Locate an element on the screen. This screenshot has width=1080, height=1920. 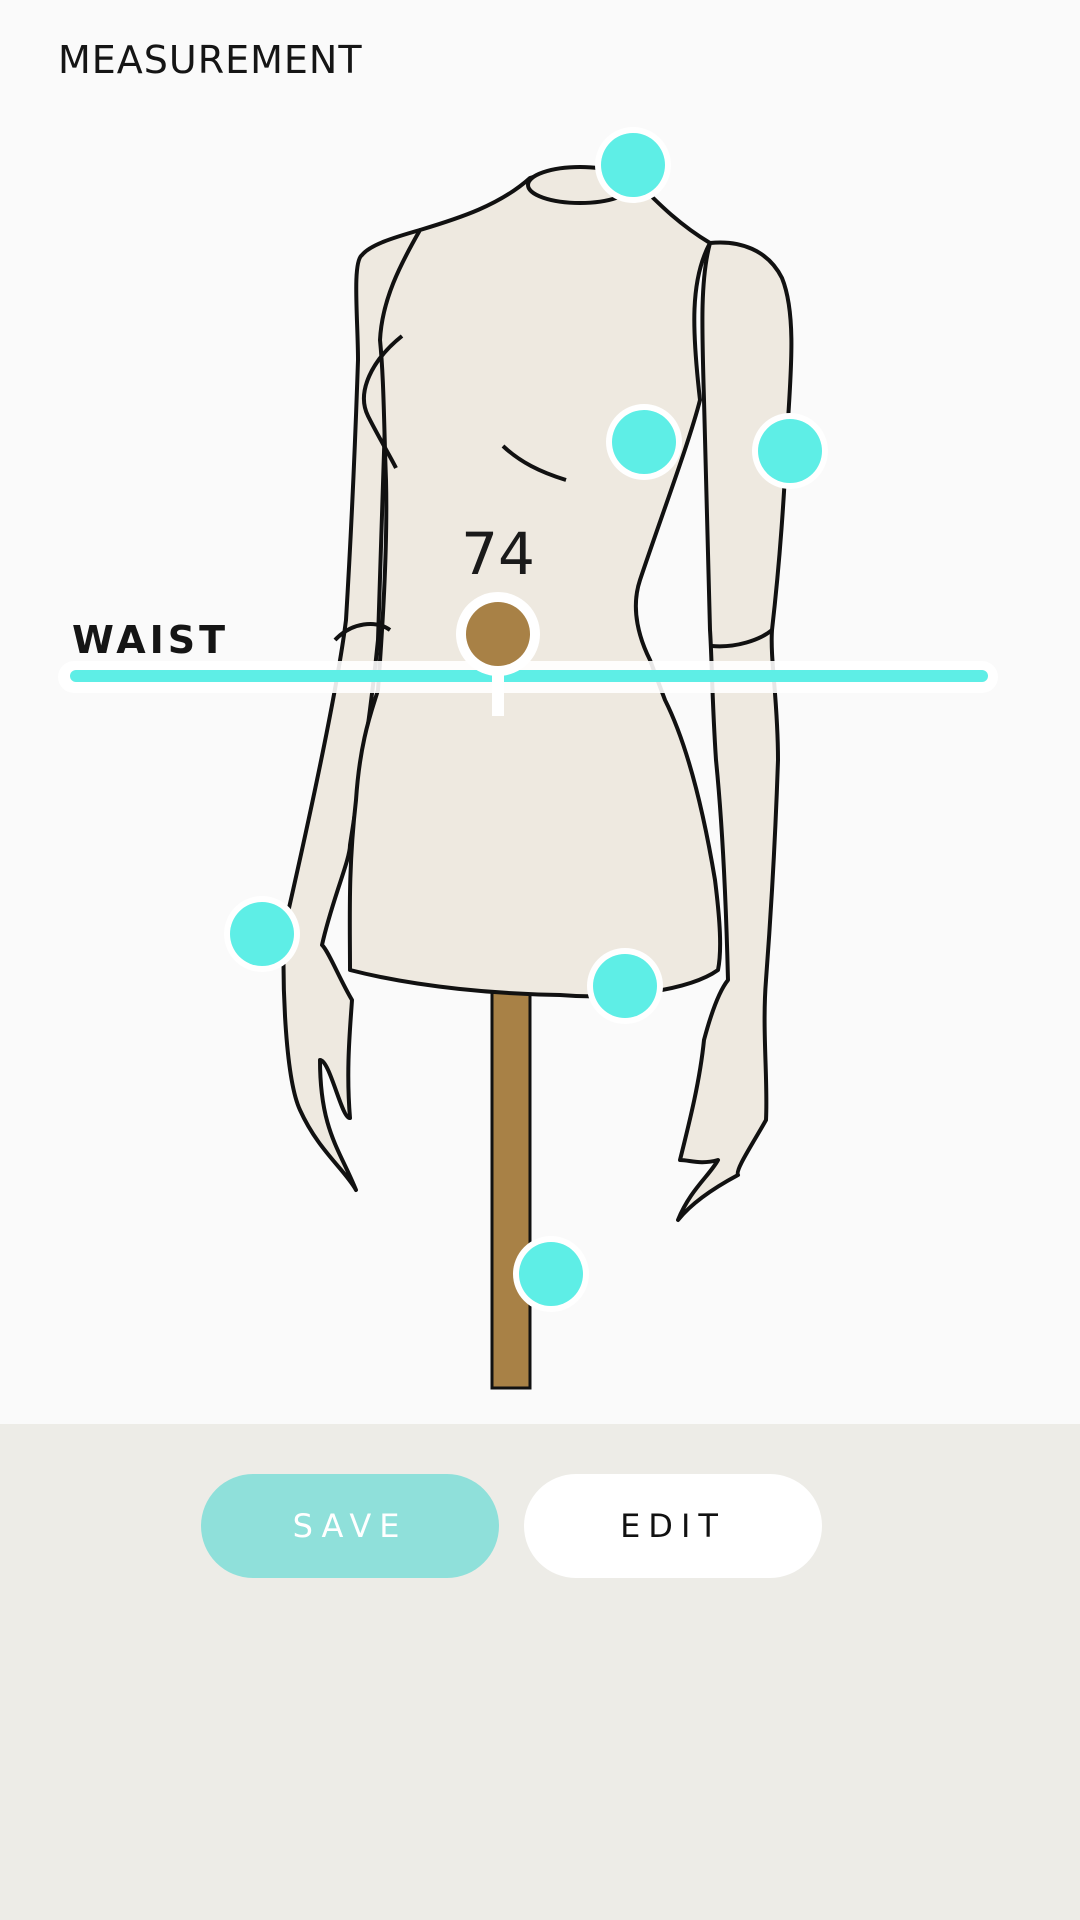
measurement-value: 74 is located at coordinates (498, 554).